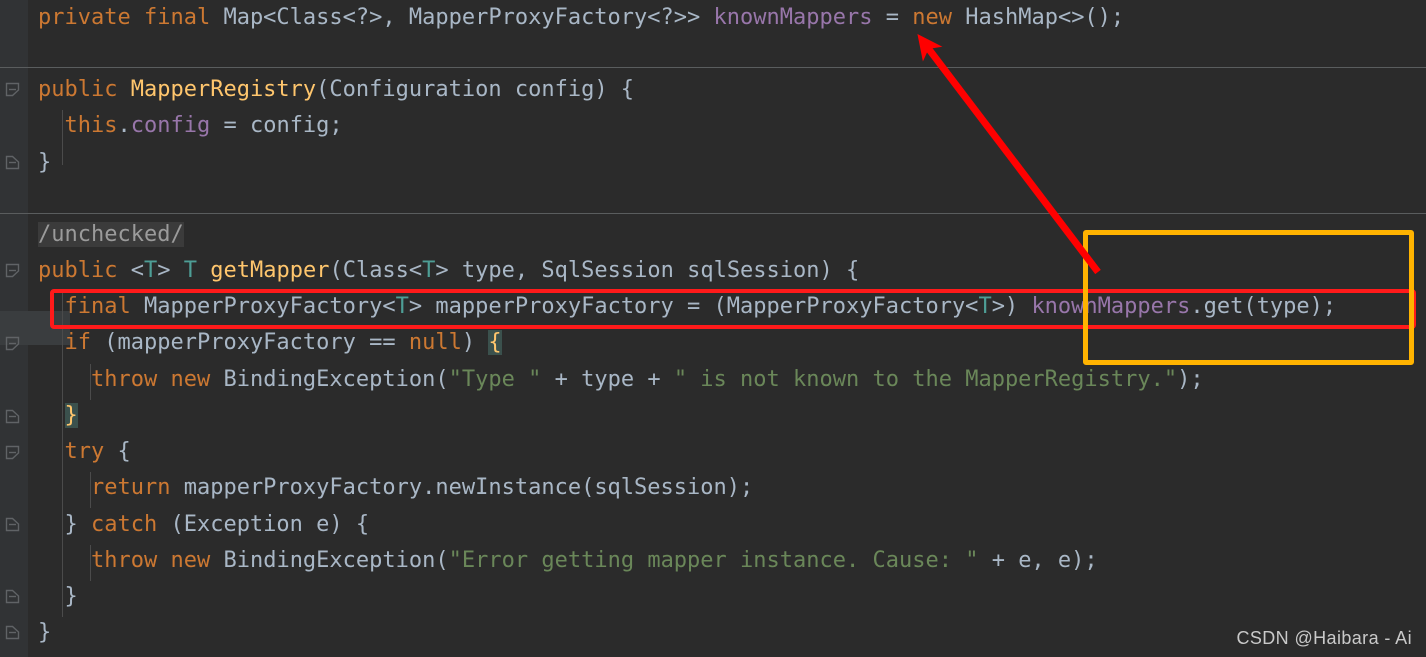  I want to click on line-try-open: try {, so click(84, 452).